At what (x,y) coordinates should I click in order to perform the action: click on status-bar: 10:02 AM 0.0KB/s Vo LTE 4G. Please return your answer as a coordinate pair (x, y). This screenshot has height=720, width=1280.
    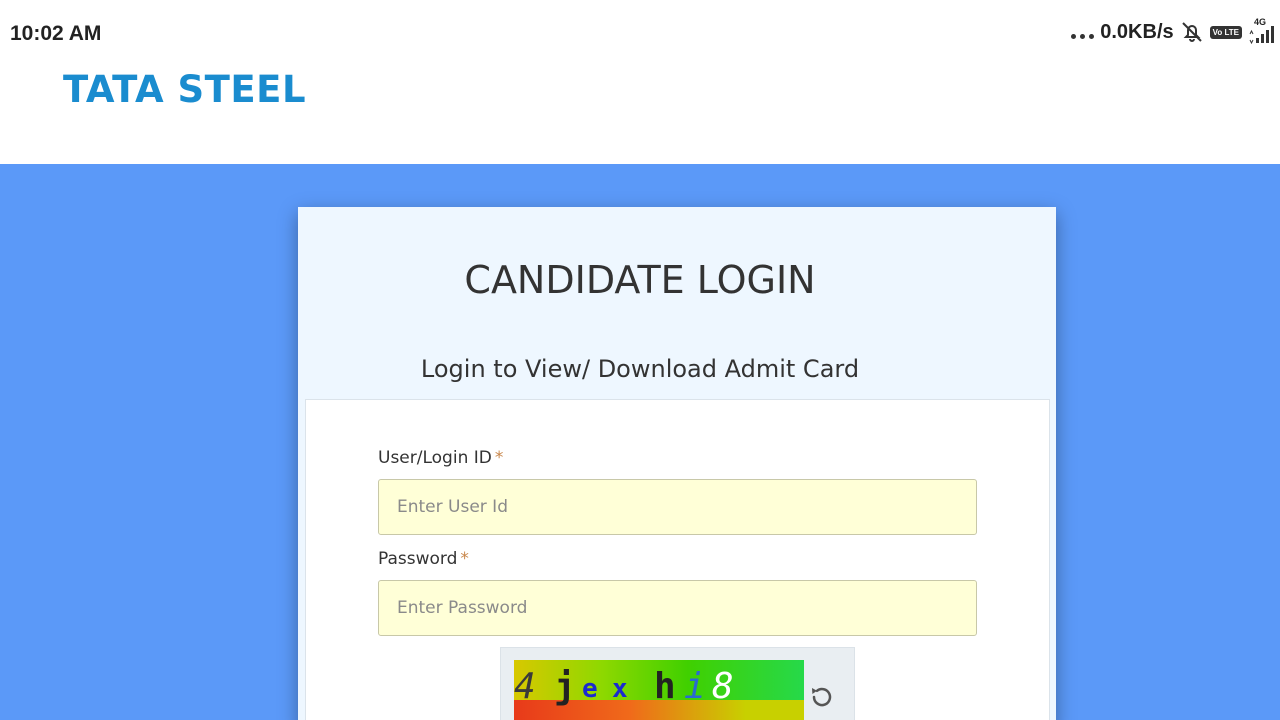
    Looking at the image, I should click on (640, 33).